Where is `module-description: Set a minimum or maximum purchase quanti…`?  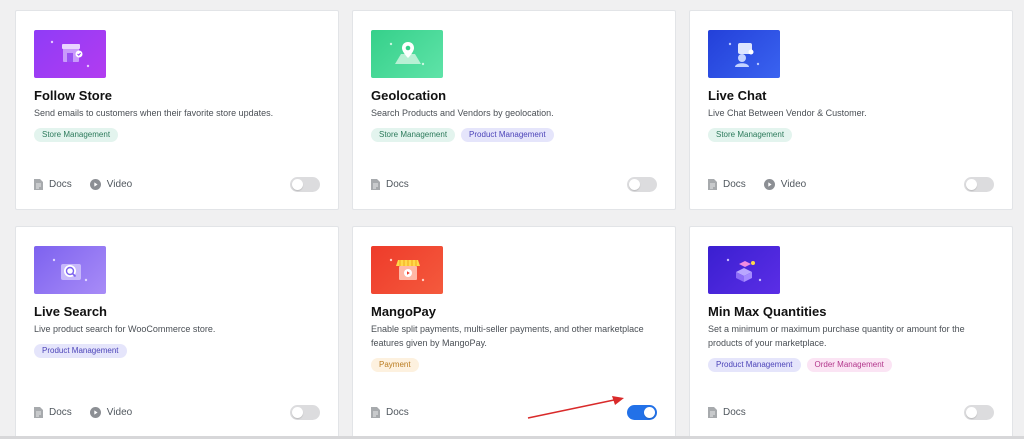
module-description: Set a minimum or maximum purchase quanti… is located at coordinates (836, 336).